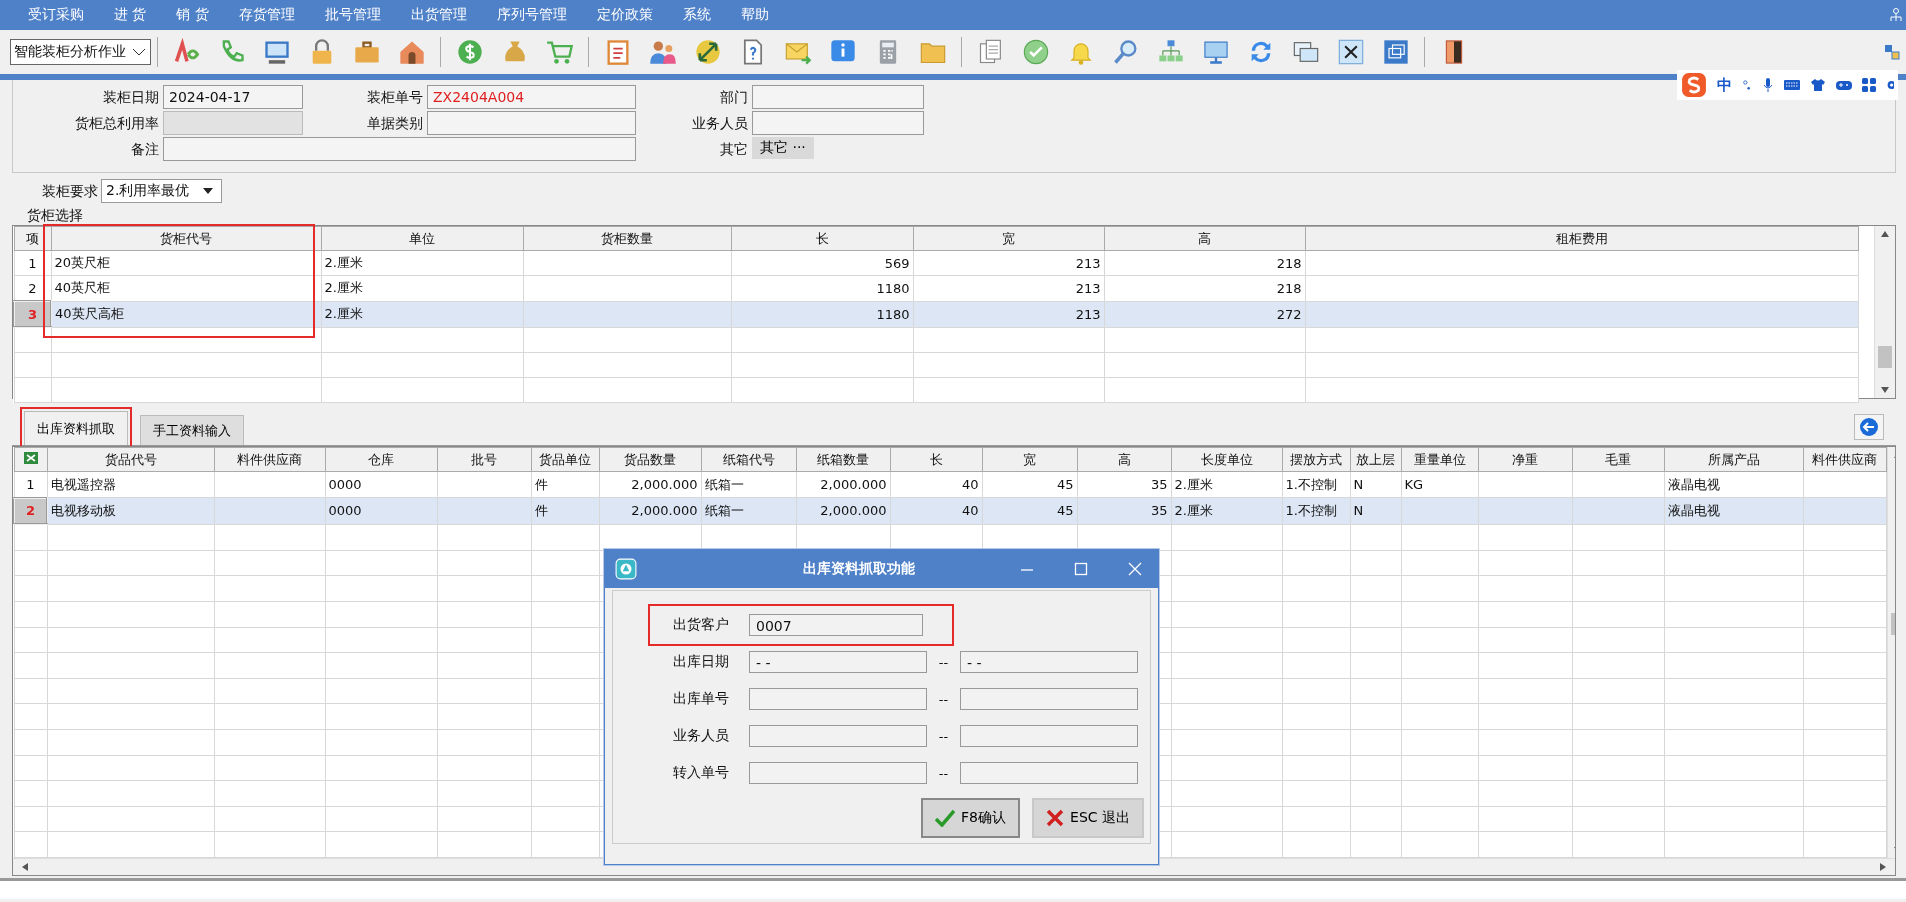 The width and height of the screenshot is (1906, 902). What do you see at coordinates (1818, 85) in the screenshot?
I see `shirt-icon` at bounding box center [1818, 85].